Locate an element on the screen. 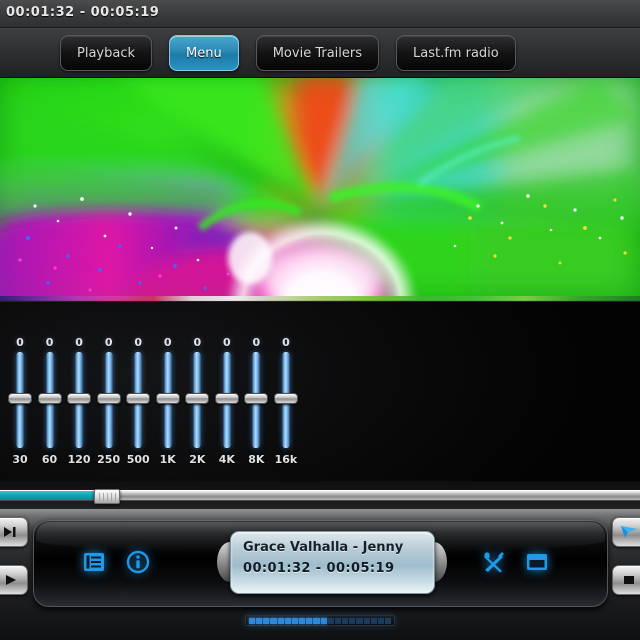 The width and height of the screenshot is (640, 640). eq-band-30: 0 30 is located at coordinates (20, 406).